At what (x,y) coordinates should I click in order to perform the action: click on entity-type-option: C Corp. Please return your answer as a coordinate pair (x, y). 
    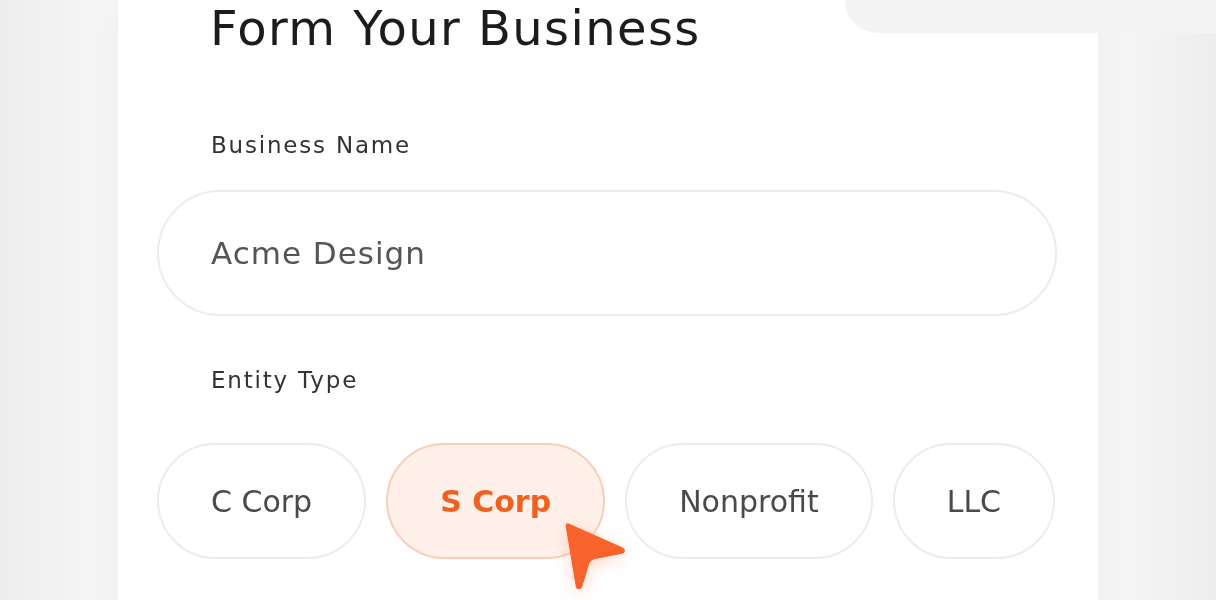
    Looking at the image, I should click on (262, 501).